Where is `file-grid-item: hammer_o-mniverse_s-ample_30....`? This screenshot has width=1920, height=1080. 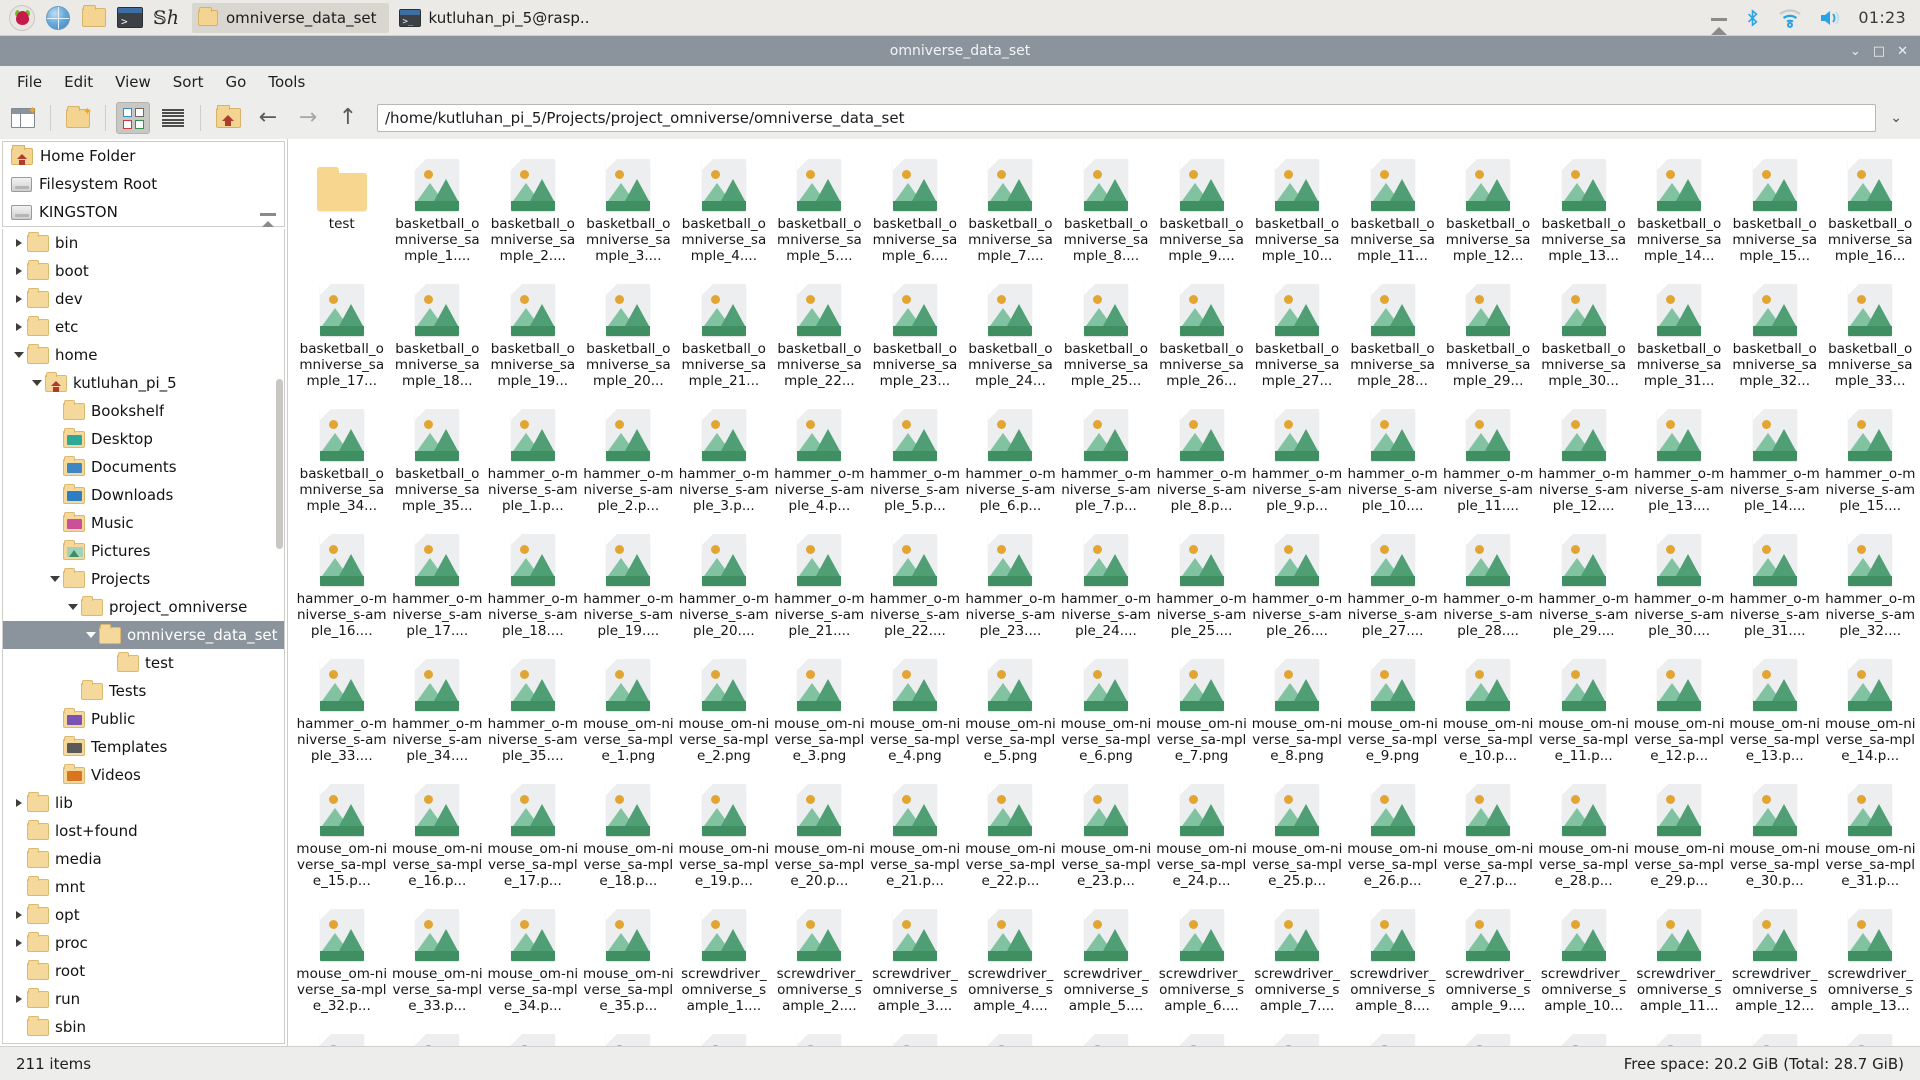
file-grid-item: hammer_o-mniverse_s-ample_30.... is located at coordinates (1679, 586).